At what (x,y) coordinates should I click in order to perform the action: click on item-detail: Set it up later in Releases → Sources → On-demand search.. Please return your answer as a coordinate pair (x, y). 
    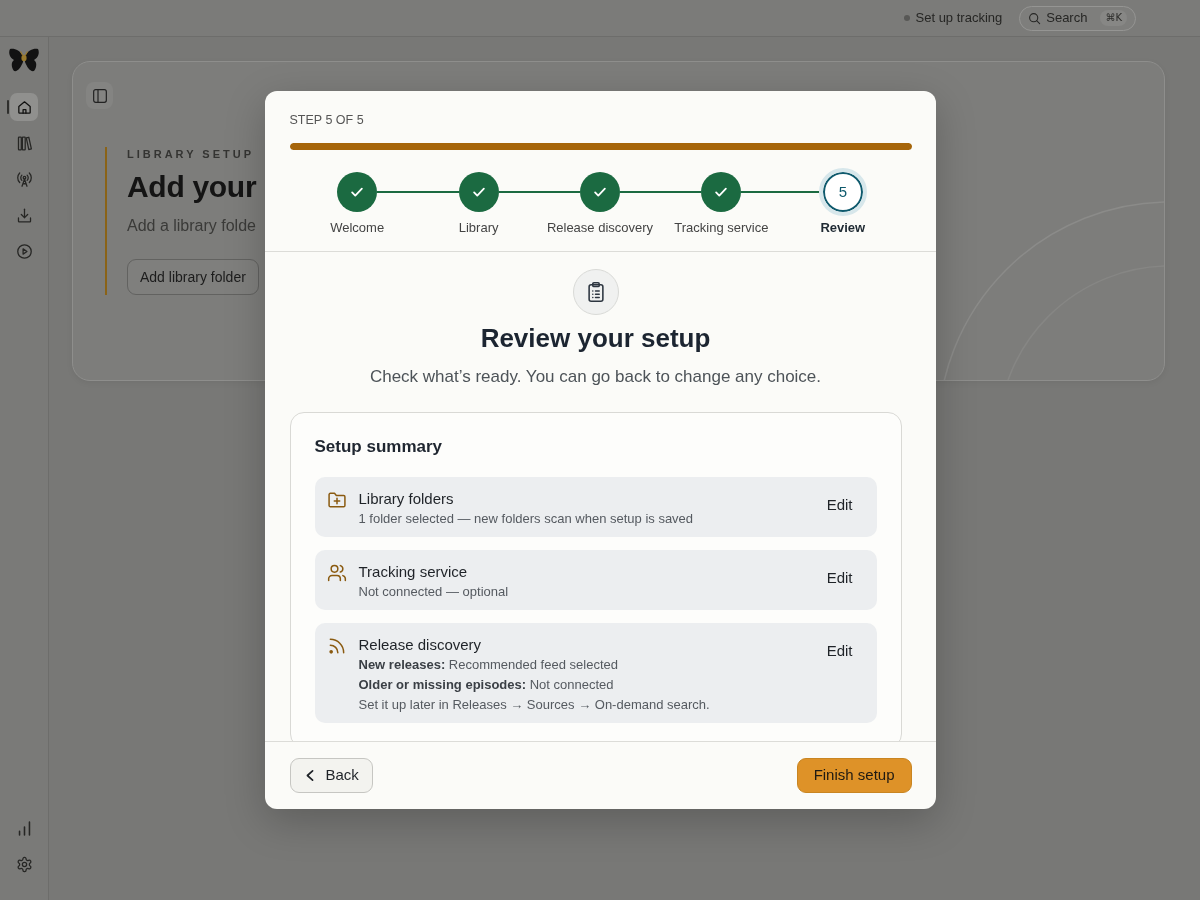
    Looking at the image, I should click on (534, 705).